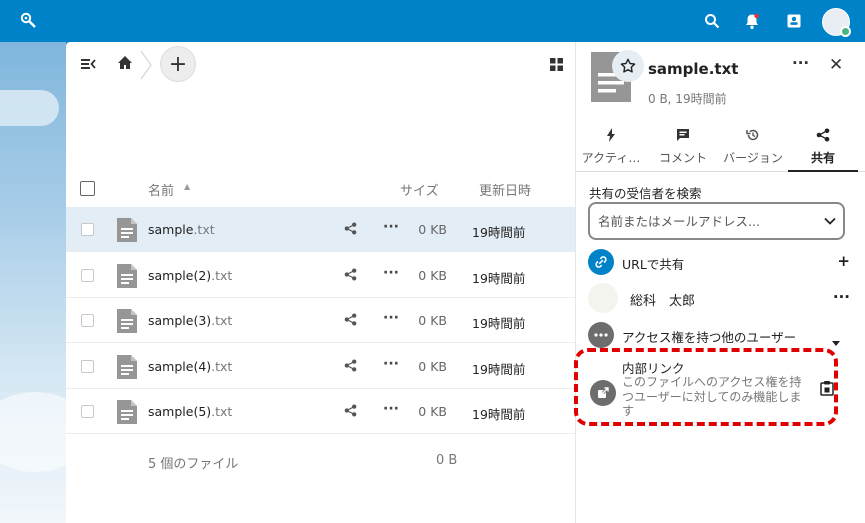 The width and height of the screenshot is (865, 523). I want to click on sidebar-close-button: ✕, so click(836, 65).